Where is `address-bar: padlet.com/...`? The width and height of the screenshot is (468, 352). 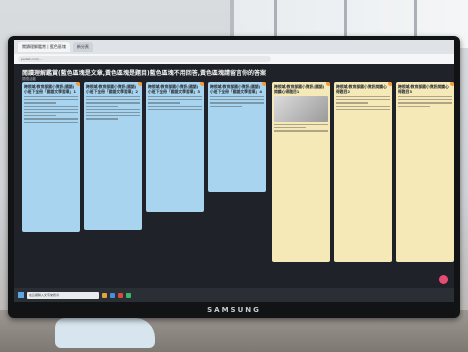
address-bar: padlet.com/... is located at coordinates (234, 59).